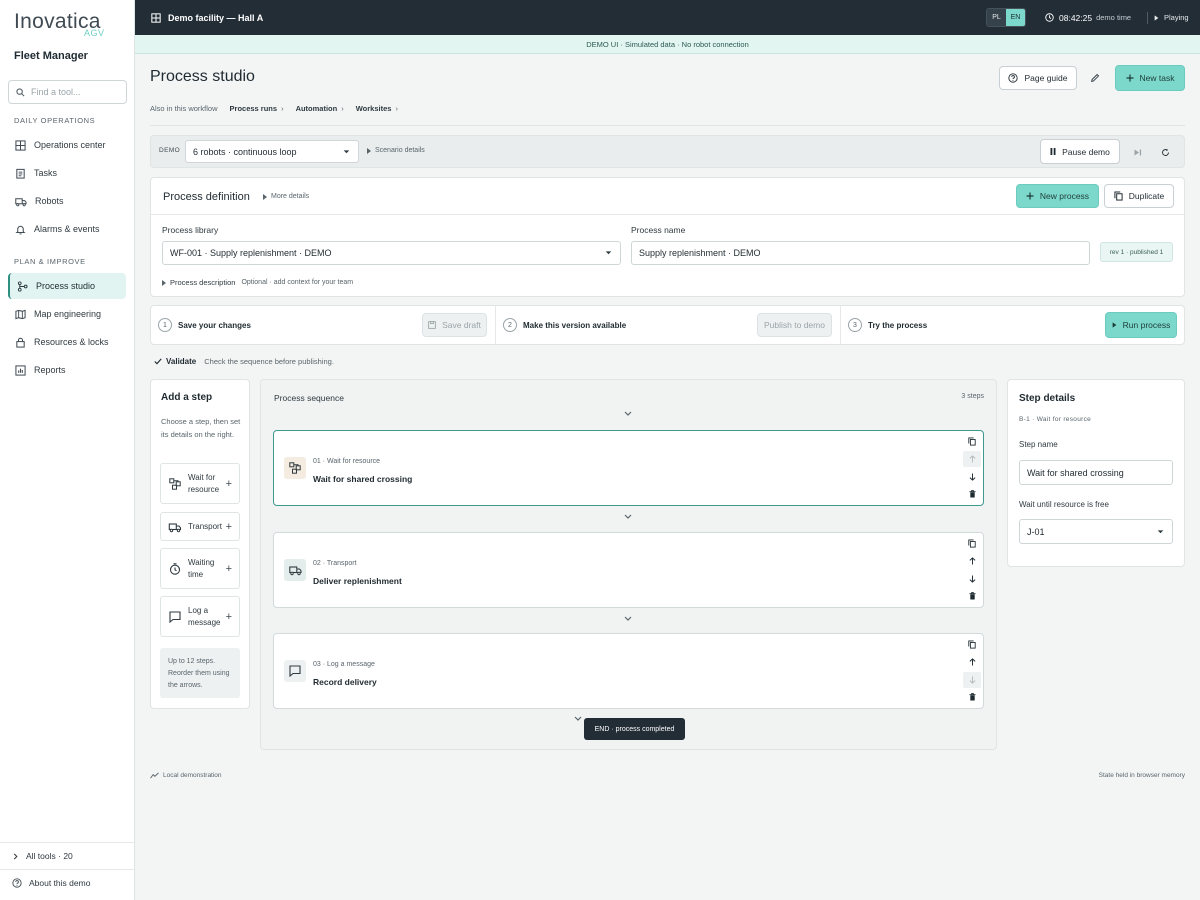  Describe the element at coordinates (347, 461) in the screenshot. I see `step-subtitle: 01 · Wait for resource` at that location.